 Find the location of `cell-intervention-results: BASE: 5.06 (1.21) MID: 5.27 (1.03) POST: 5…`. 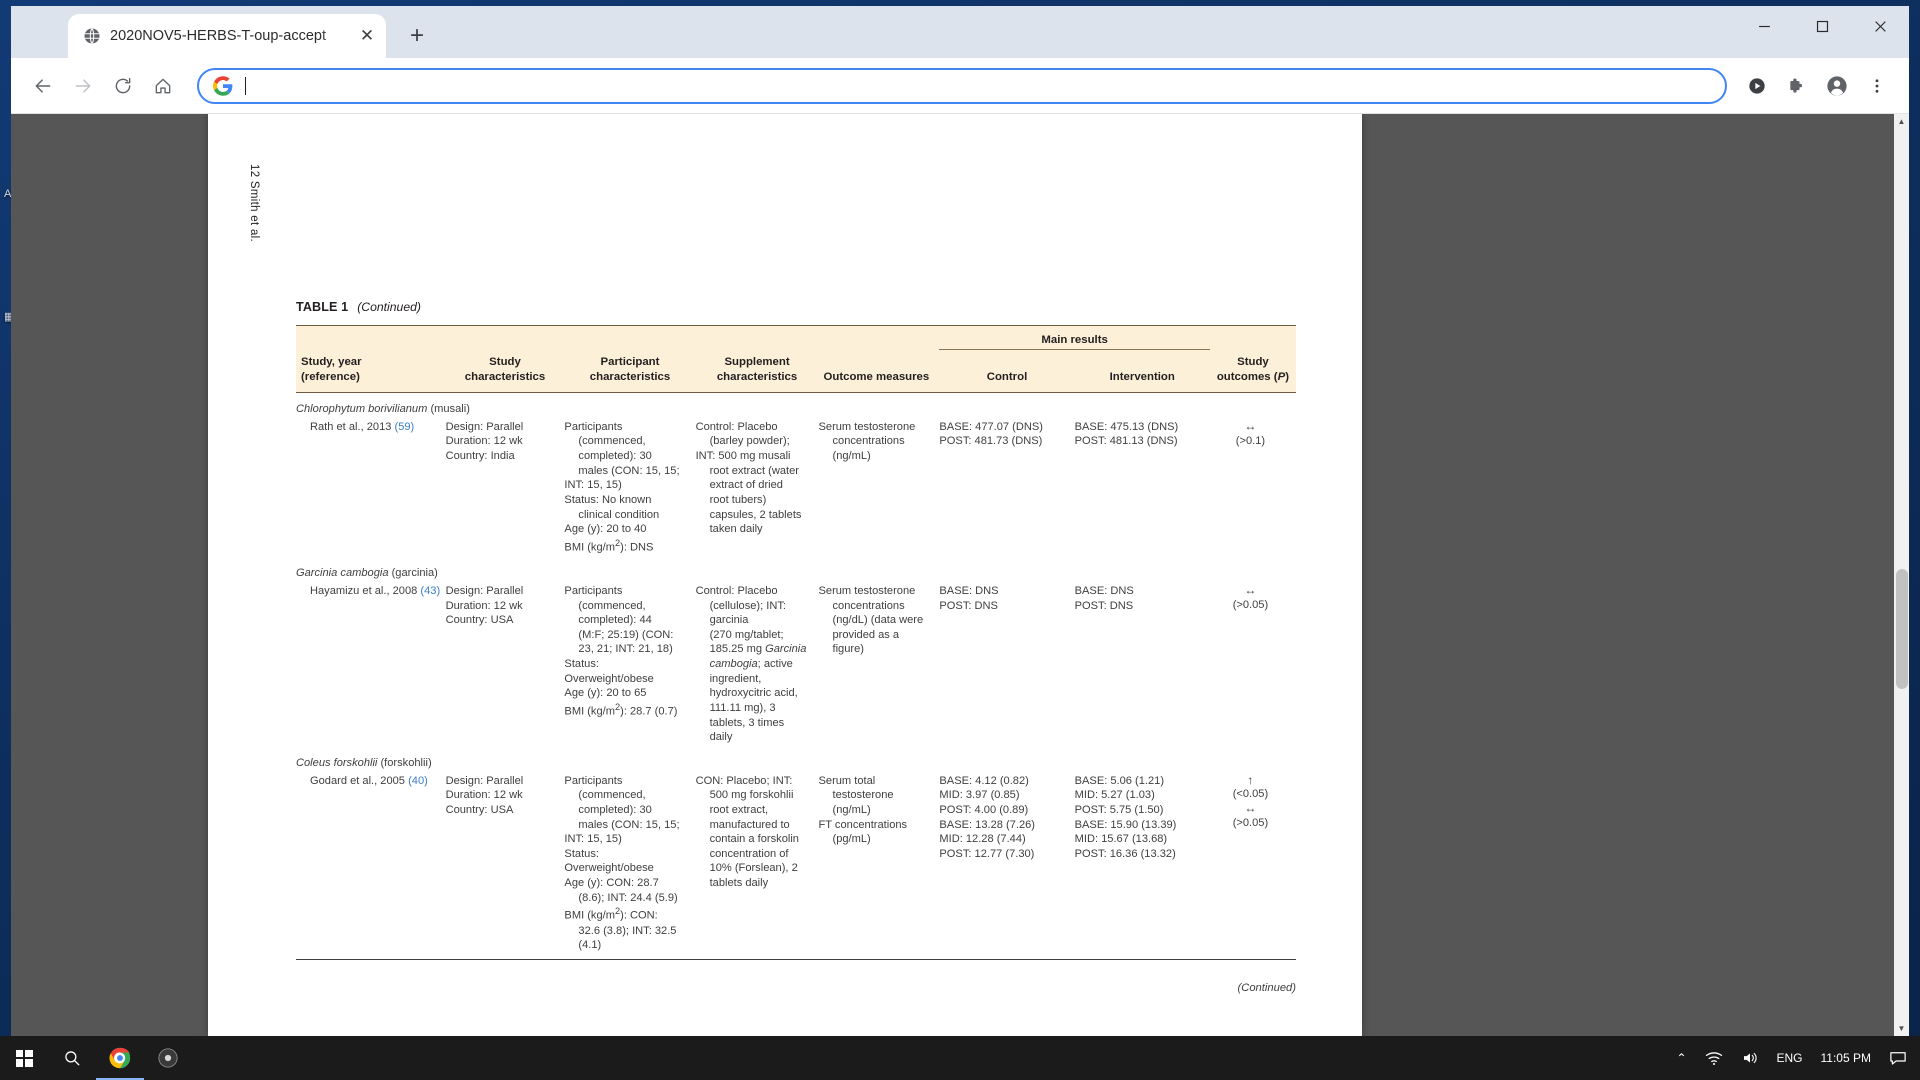

cell-intervention-results: BASE: 5.06 (1.21) MID: 5.27 (1.03) POST: 5… is located at coordinates (1142, 863).